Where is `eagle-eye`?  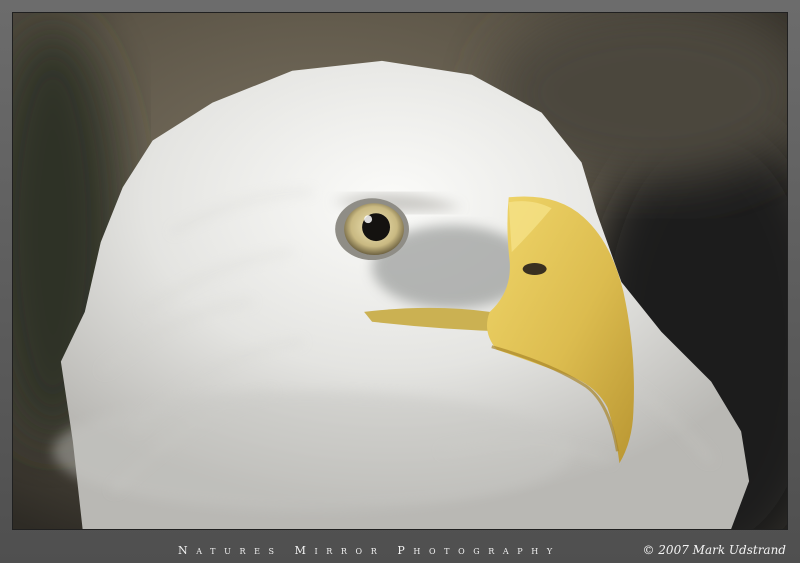 eagle-eye is located at coordinates (372, 229).